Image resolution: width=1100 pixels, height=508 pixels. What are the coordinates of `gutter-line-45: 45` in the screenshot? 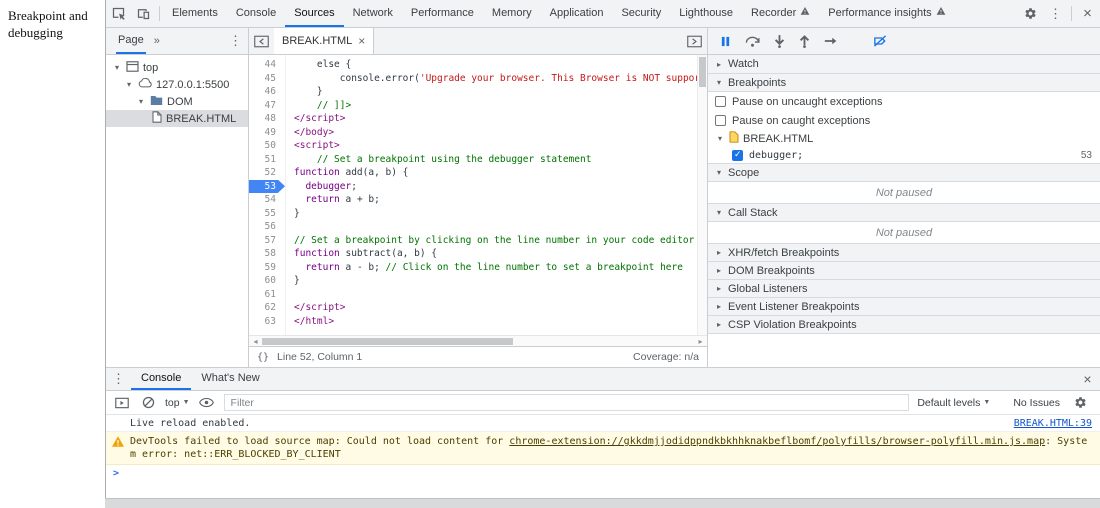 It's located at (267, 79).